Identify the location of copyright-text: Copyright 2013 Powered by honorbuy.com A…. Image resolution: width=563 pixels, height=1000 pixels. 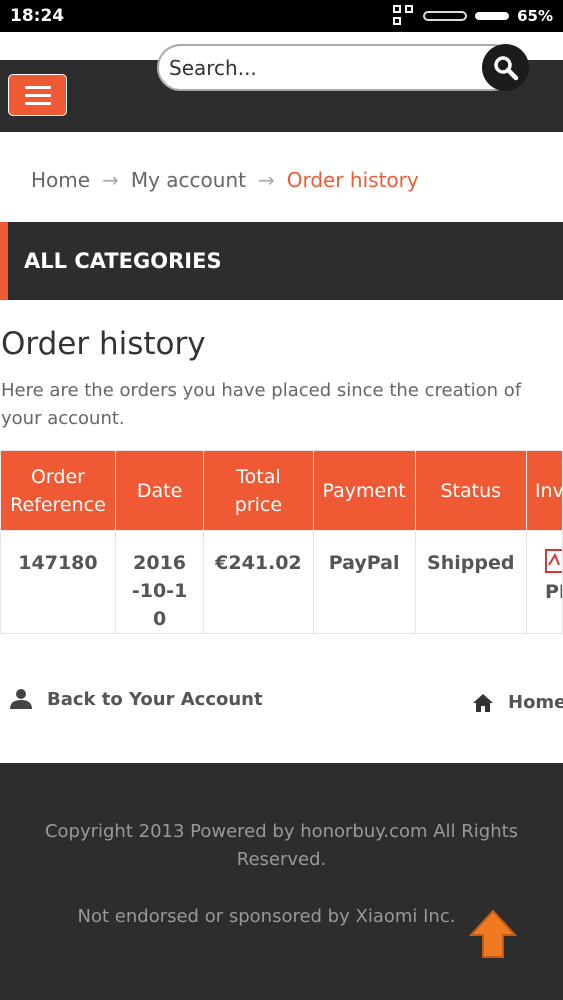
(281, 845).